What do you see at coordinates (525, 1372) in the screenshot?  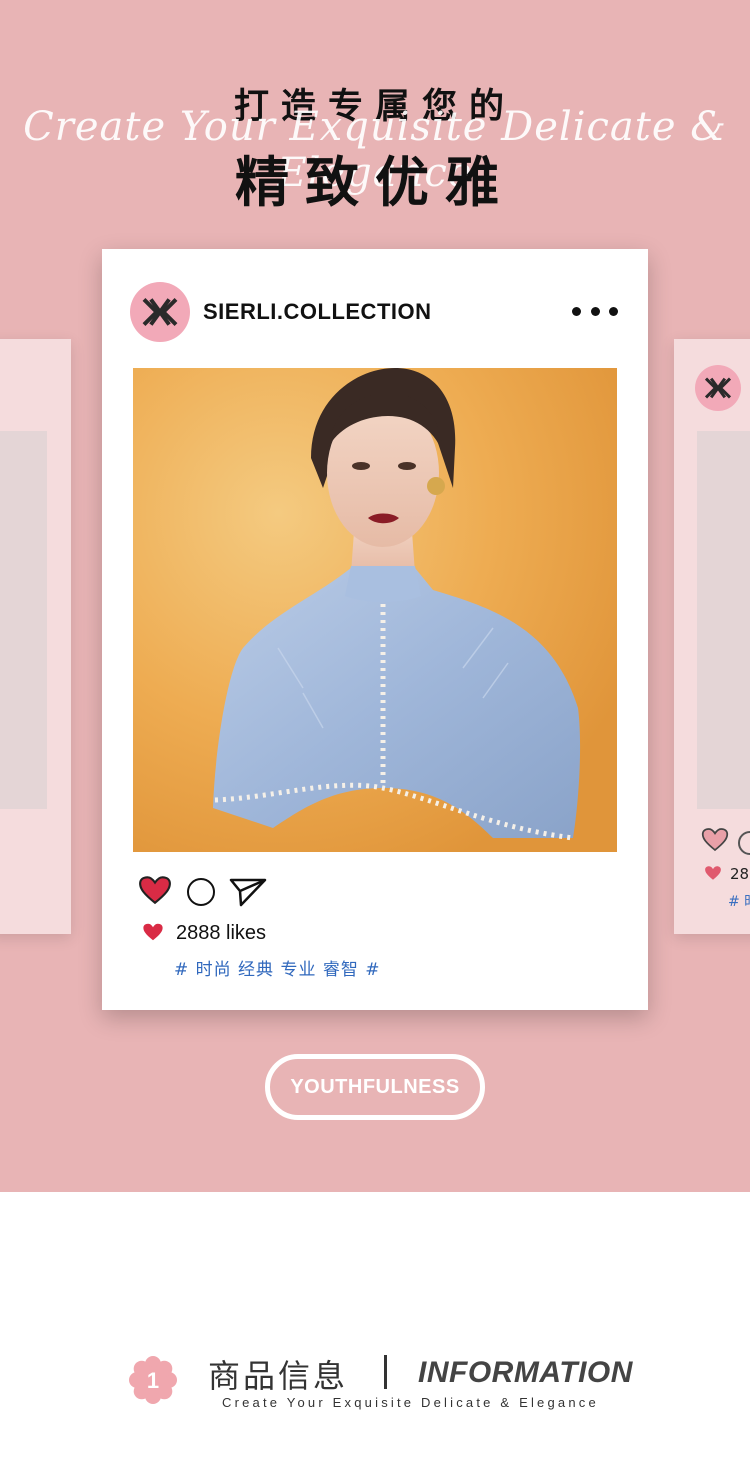 I see `section-title-en: INFORMATION` at bounding box center [525, 1372].